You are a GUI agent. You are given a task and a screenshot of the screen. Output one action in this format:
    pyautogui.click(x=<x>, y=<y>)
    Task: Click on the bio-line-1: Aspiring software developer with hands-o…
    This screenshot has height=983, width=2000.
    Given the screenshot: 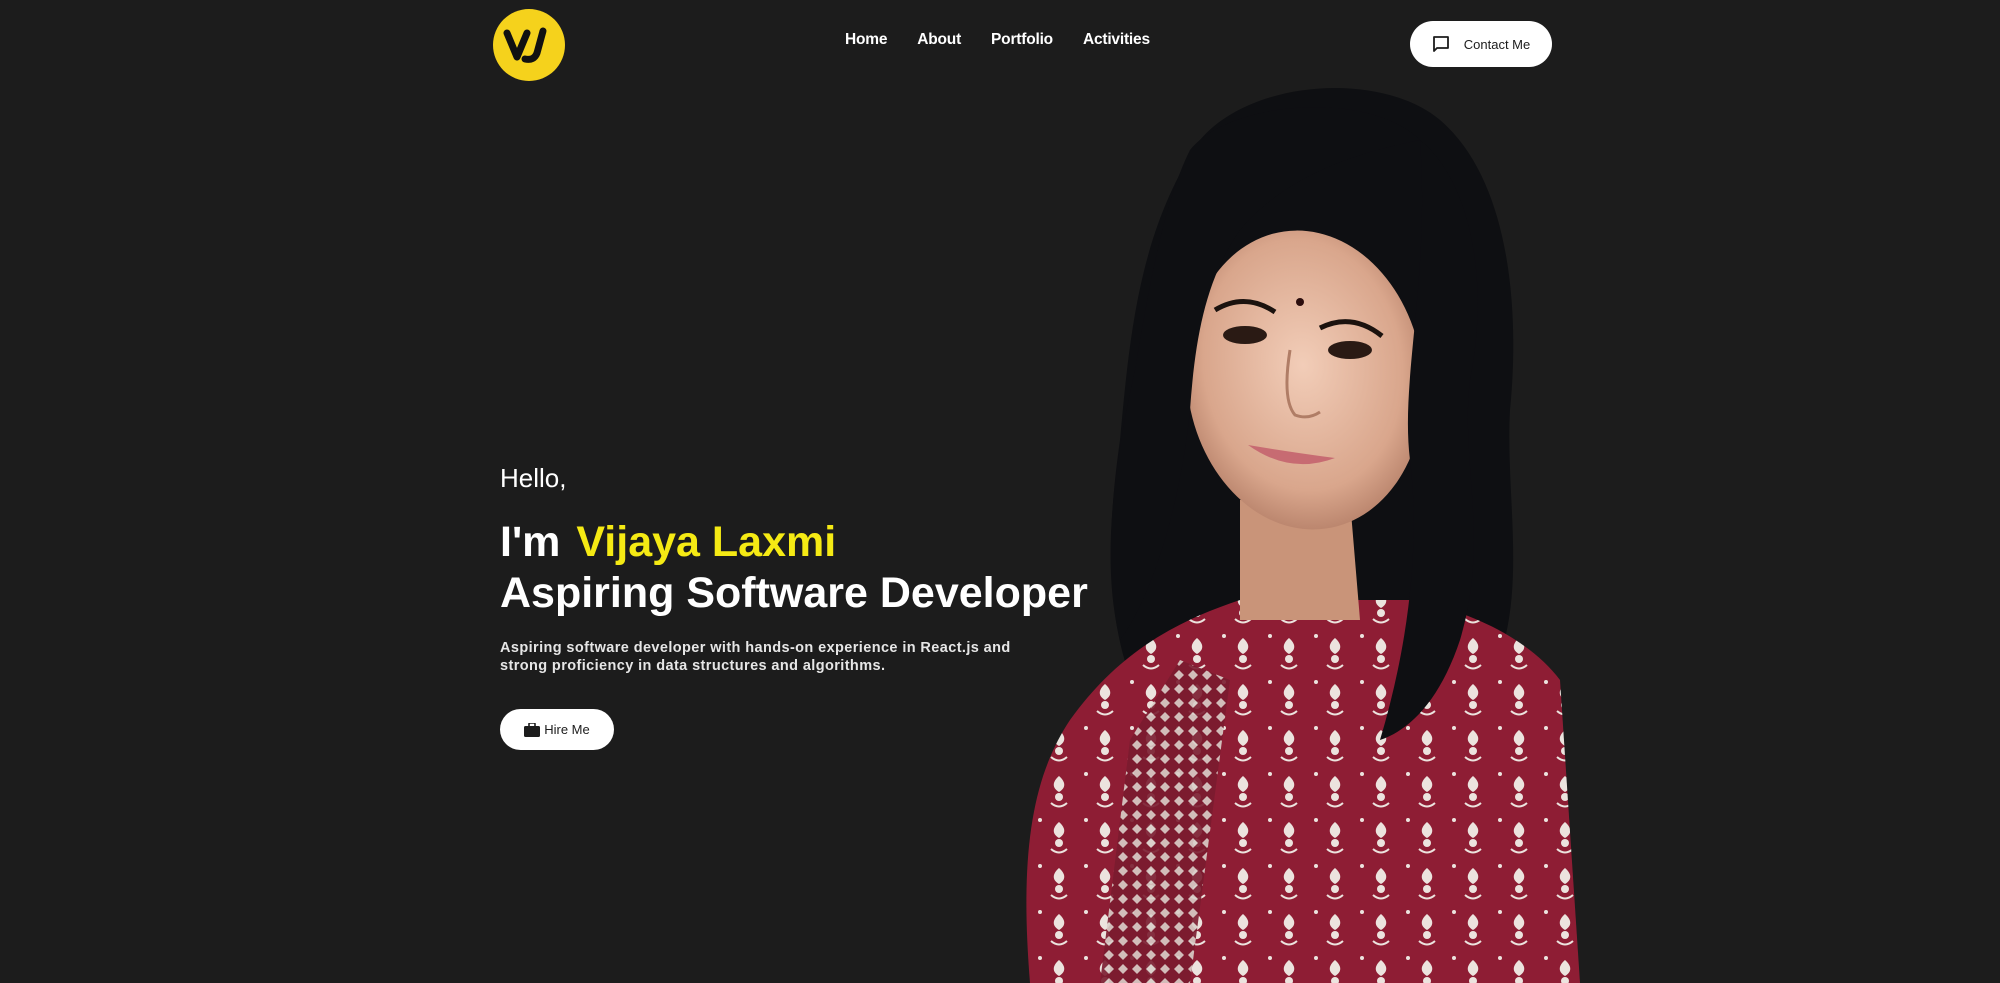 What is the action you would take?
    pyautogui.click(x=755, y=648)
    